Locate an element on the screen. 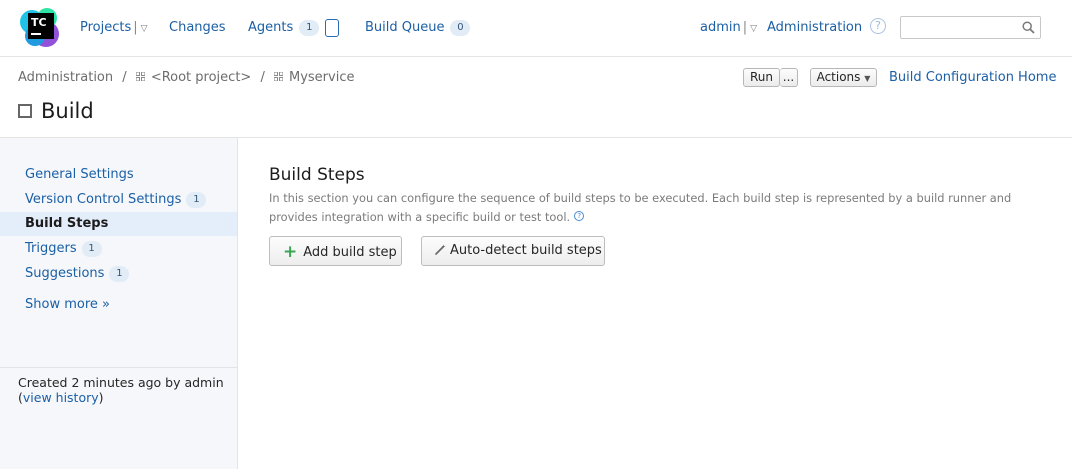 The image size is (1072, 469). run-button: Run is located at coordinates (761, 77).